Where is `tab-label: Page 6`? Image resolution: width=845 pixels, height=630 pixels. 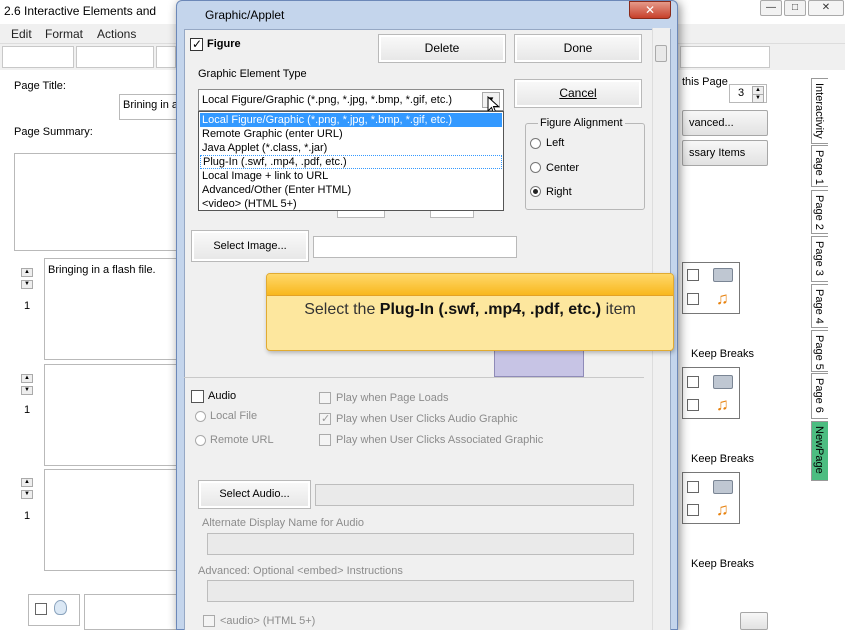
tab-label: Page 6 is located at coordinates (819, 395).